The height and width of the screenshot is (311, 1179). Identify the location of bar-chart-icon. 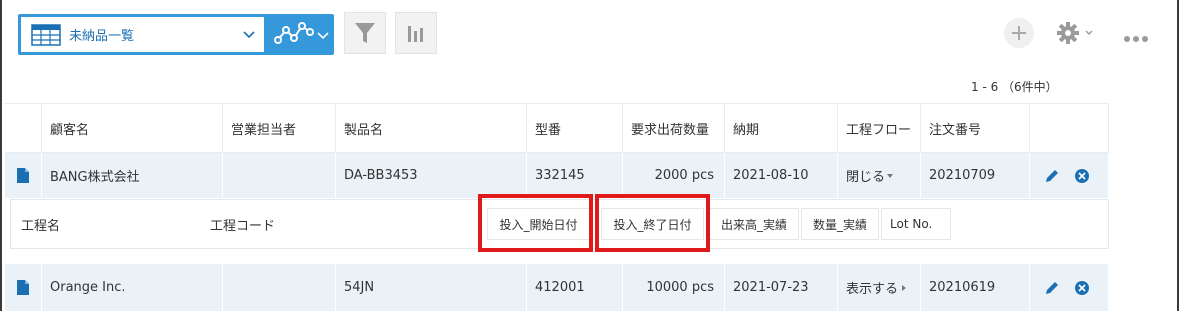
(415, 34).